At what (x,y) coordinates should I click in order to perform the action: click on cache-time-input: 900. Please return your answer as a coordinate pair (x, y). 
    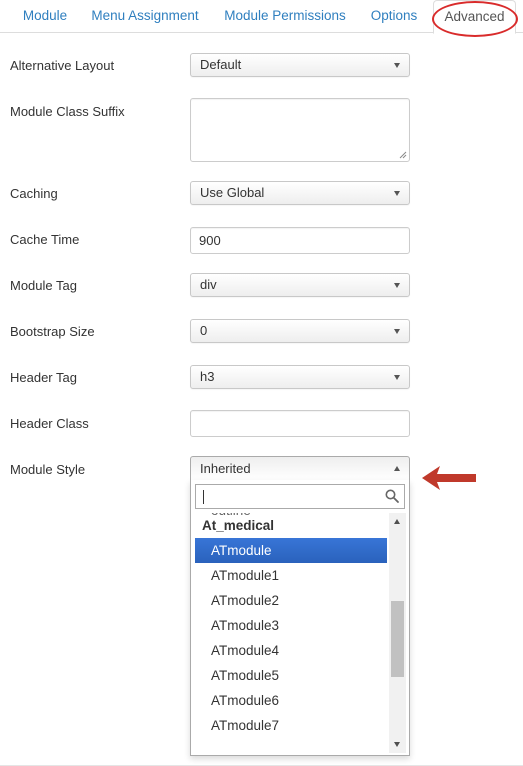
    Looking at the image, I should click on (300, 240).